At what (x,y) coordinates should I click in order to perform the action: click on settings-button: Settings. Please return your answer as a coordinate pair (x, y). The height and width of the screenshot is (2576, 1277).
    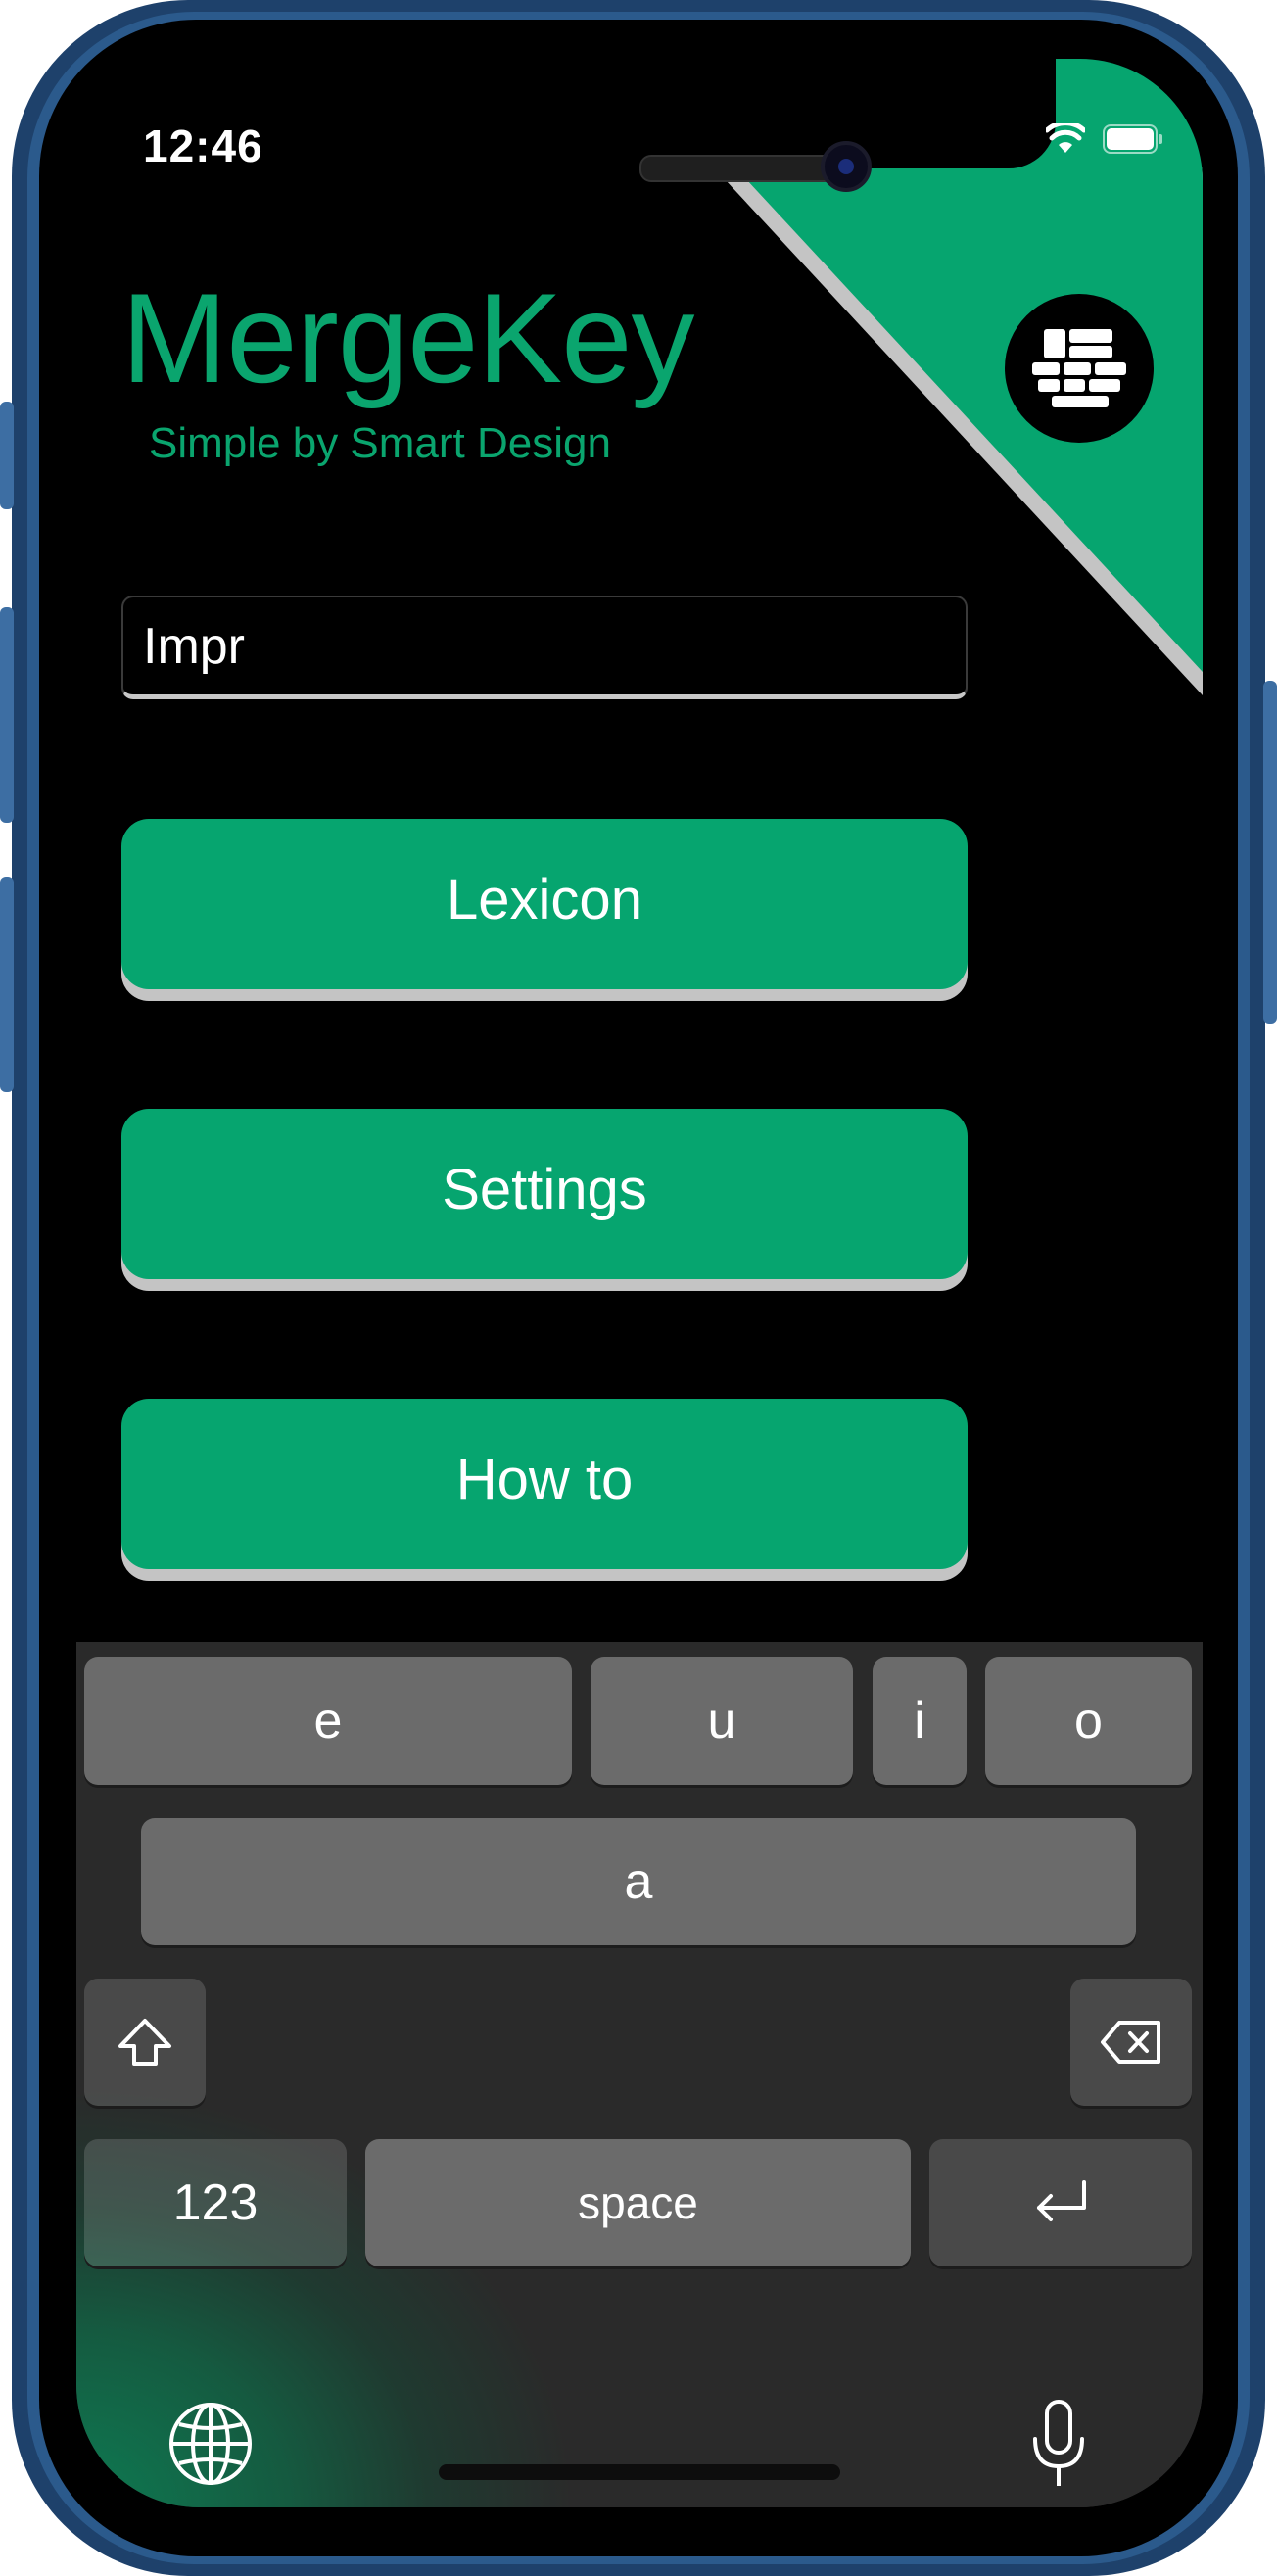
    Looking at the image, I should click on (544, 1194).